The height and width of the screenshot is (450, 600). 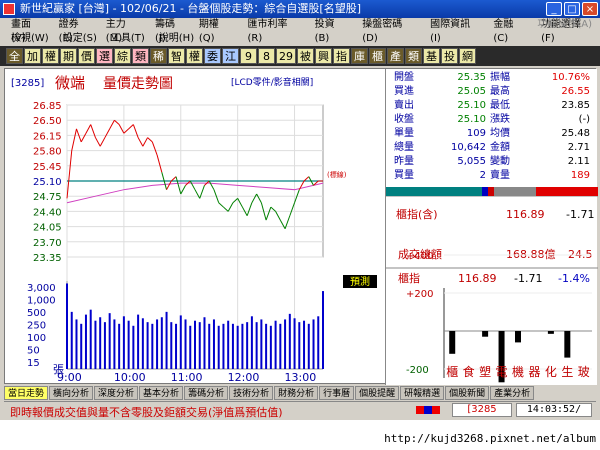 What do you see at coordinates (580, 214) in the screenshot?
I see `otc-index-change: -1.71` at bounding box center [580, 214].